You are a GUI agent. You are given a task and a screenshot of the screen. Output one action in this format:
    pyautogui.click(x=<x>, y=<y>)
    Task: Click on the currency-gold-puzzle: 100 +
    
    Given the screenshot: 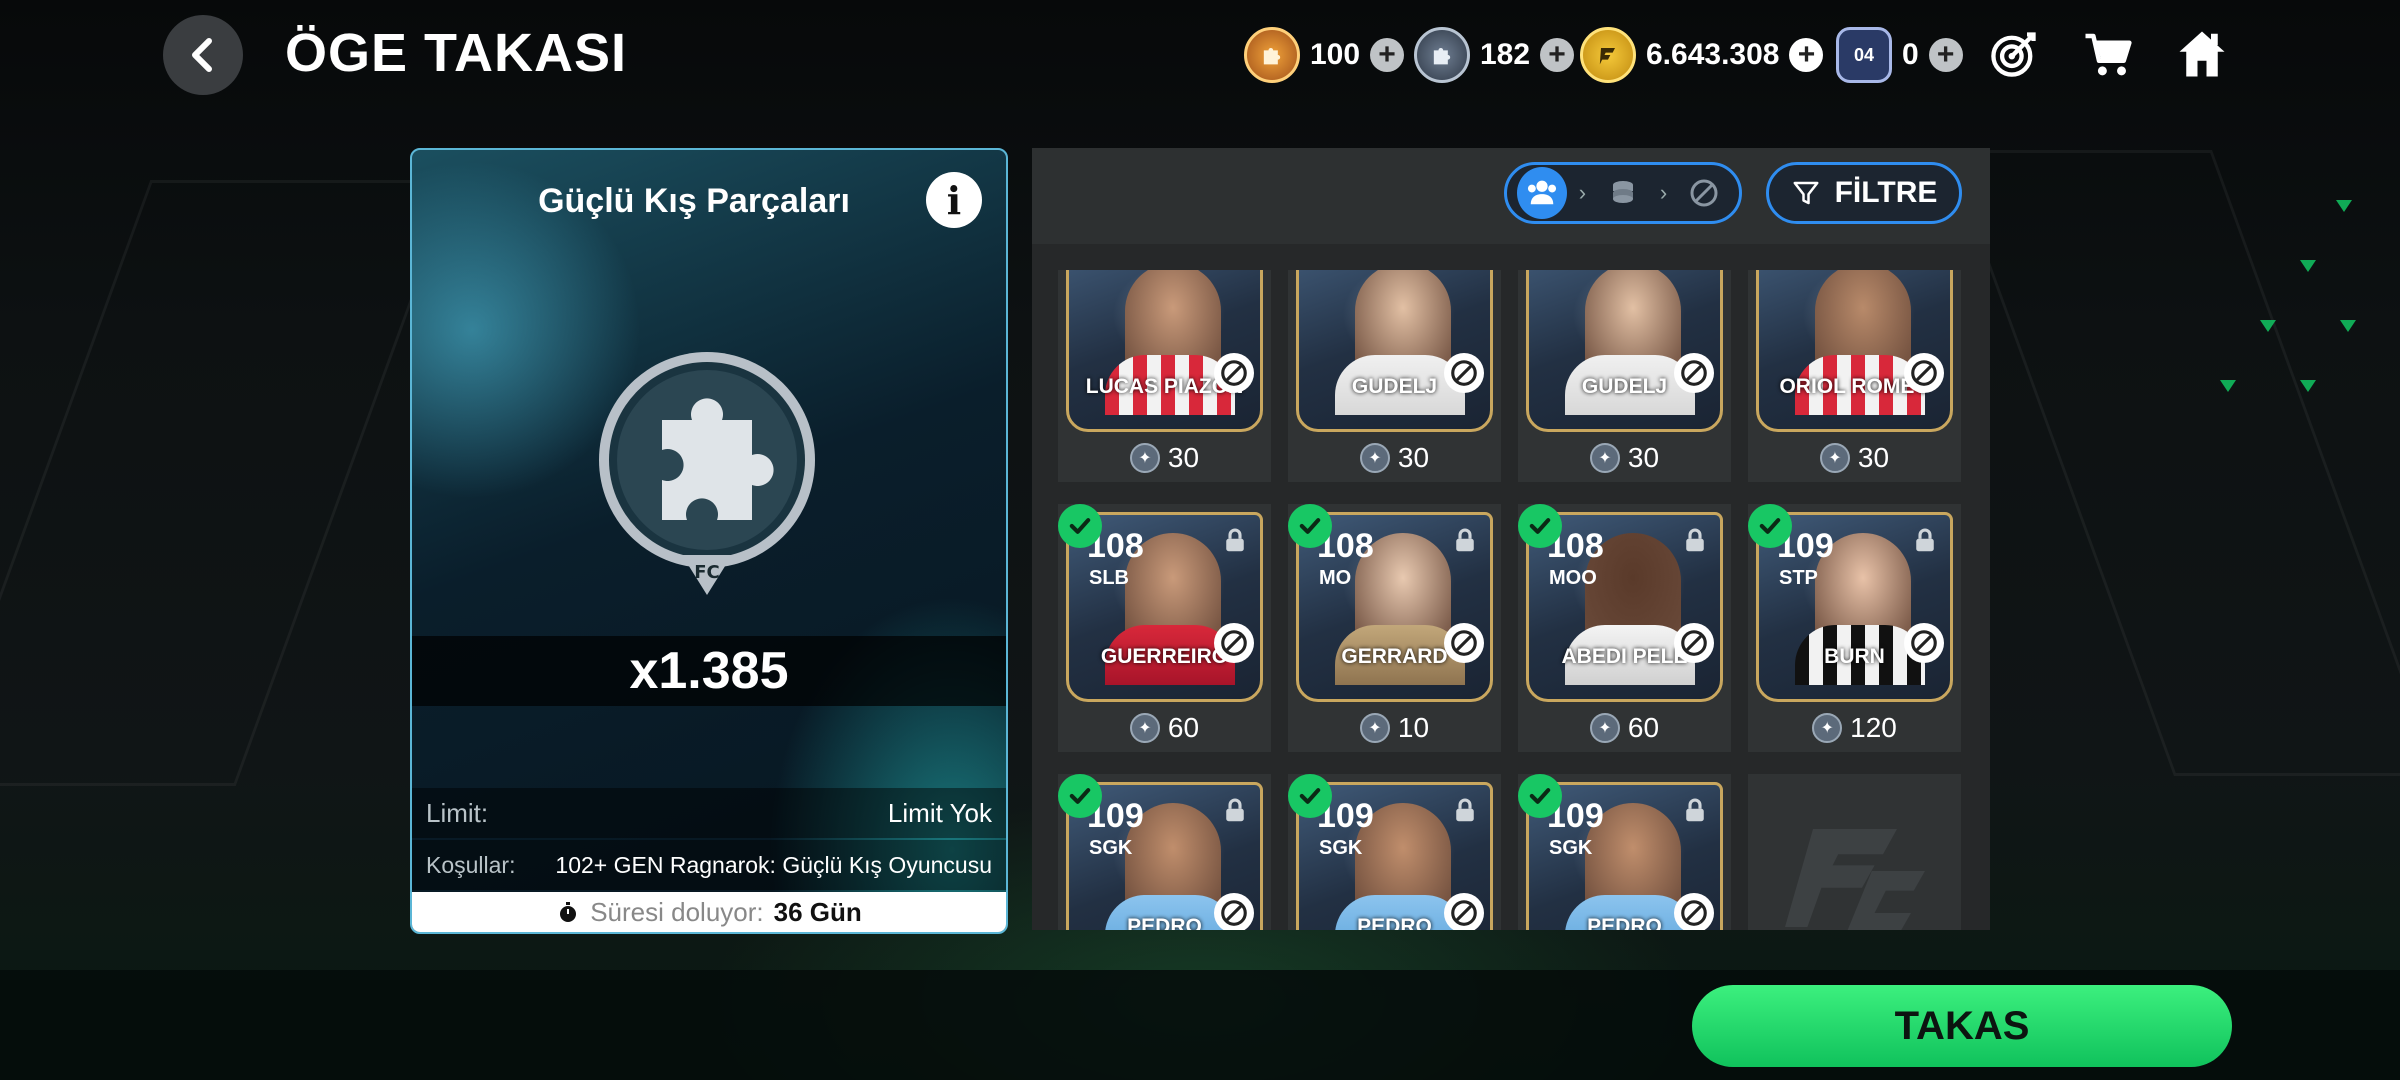 What is the action you would take?
    pyautogui.click(x=1324, y=55)
    